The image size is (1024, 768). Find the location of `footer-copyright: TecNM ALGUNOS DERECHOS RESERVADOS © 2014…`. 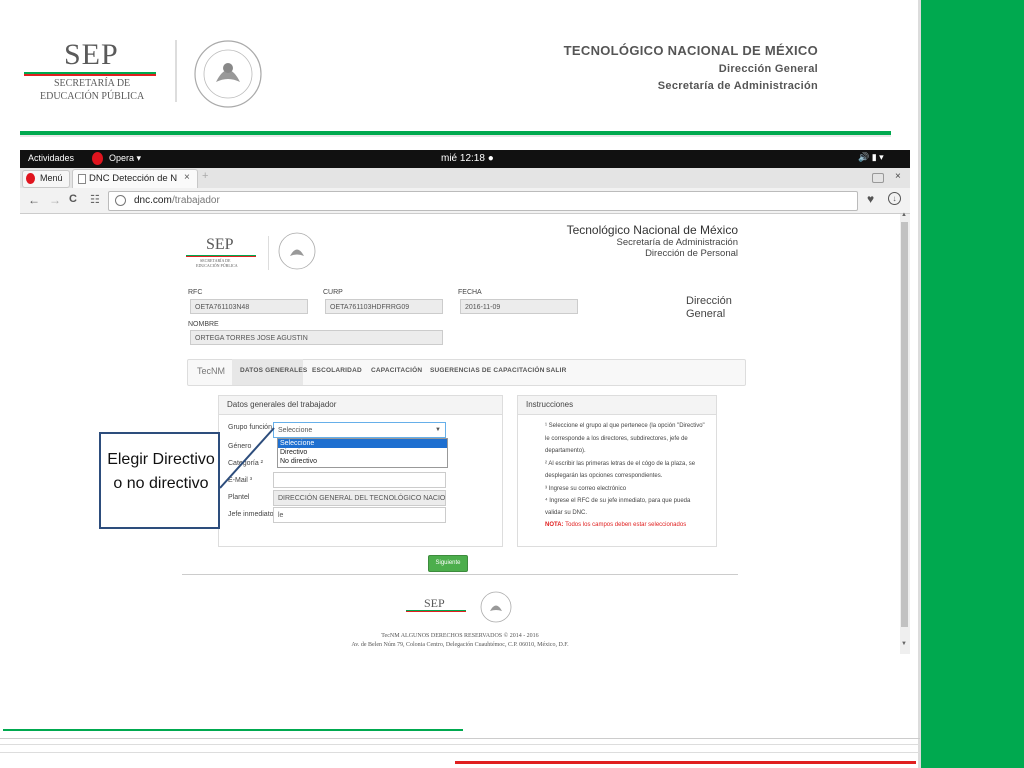

footer-copyright: TecNM ALGUNOS DERECHOS RESERVADOS © 2014… is located at coordinates (460, 636).